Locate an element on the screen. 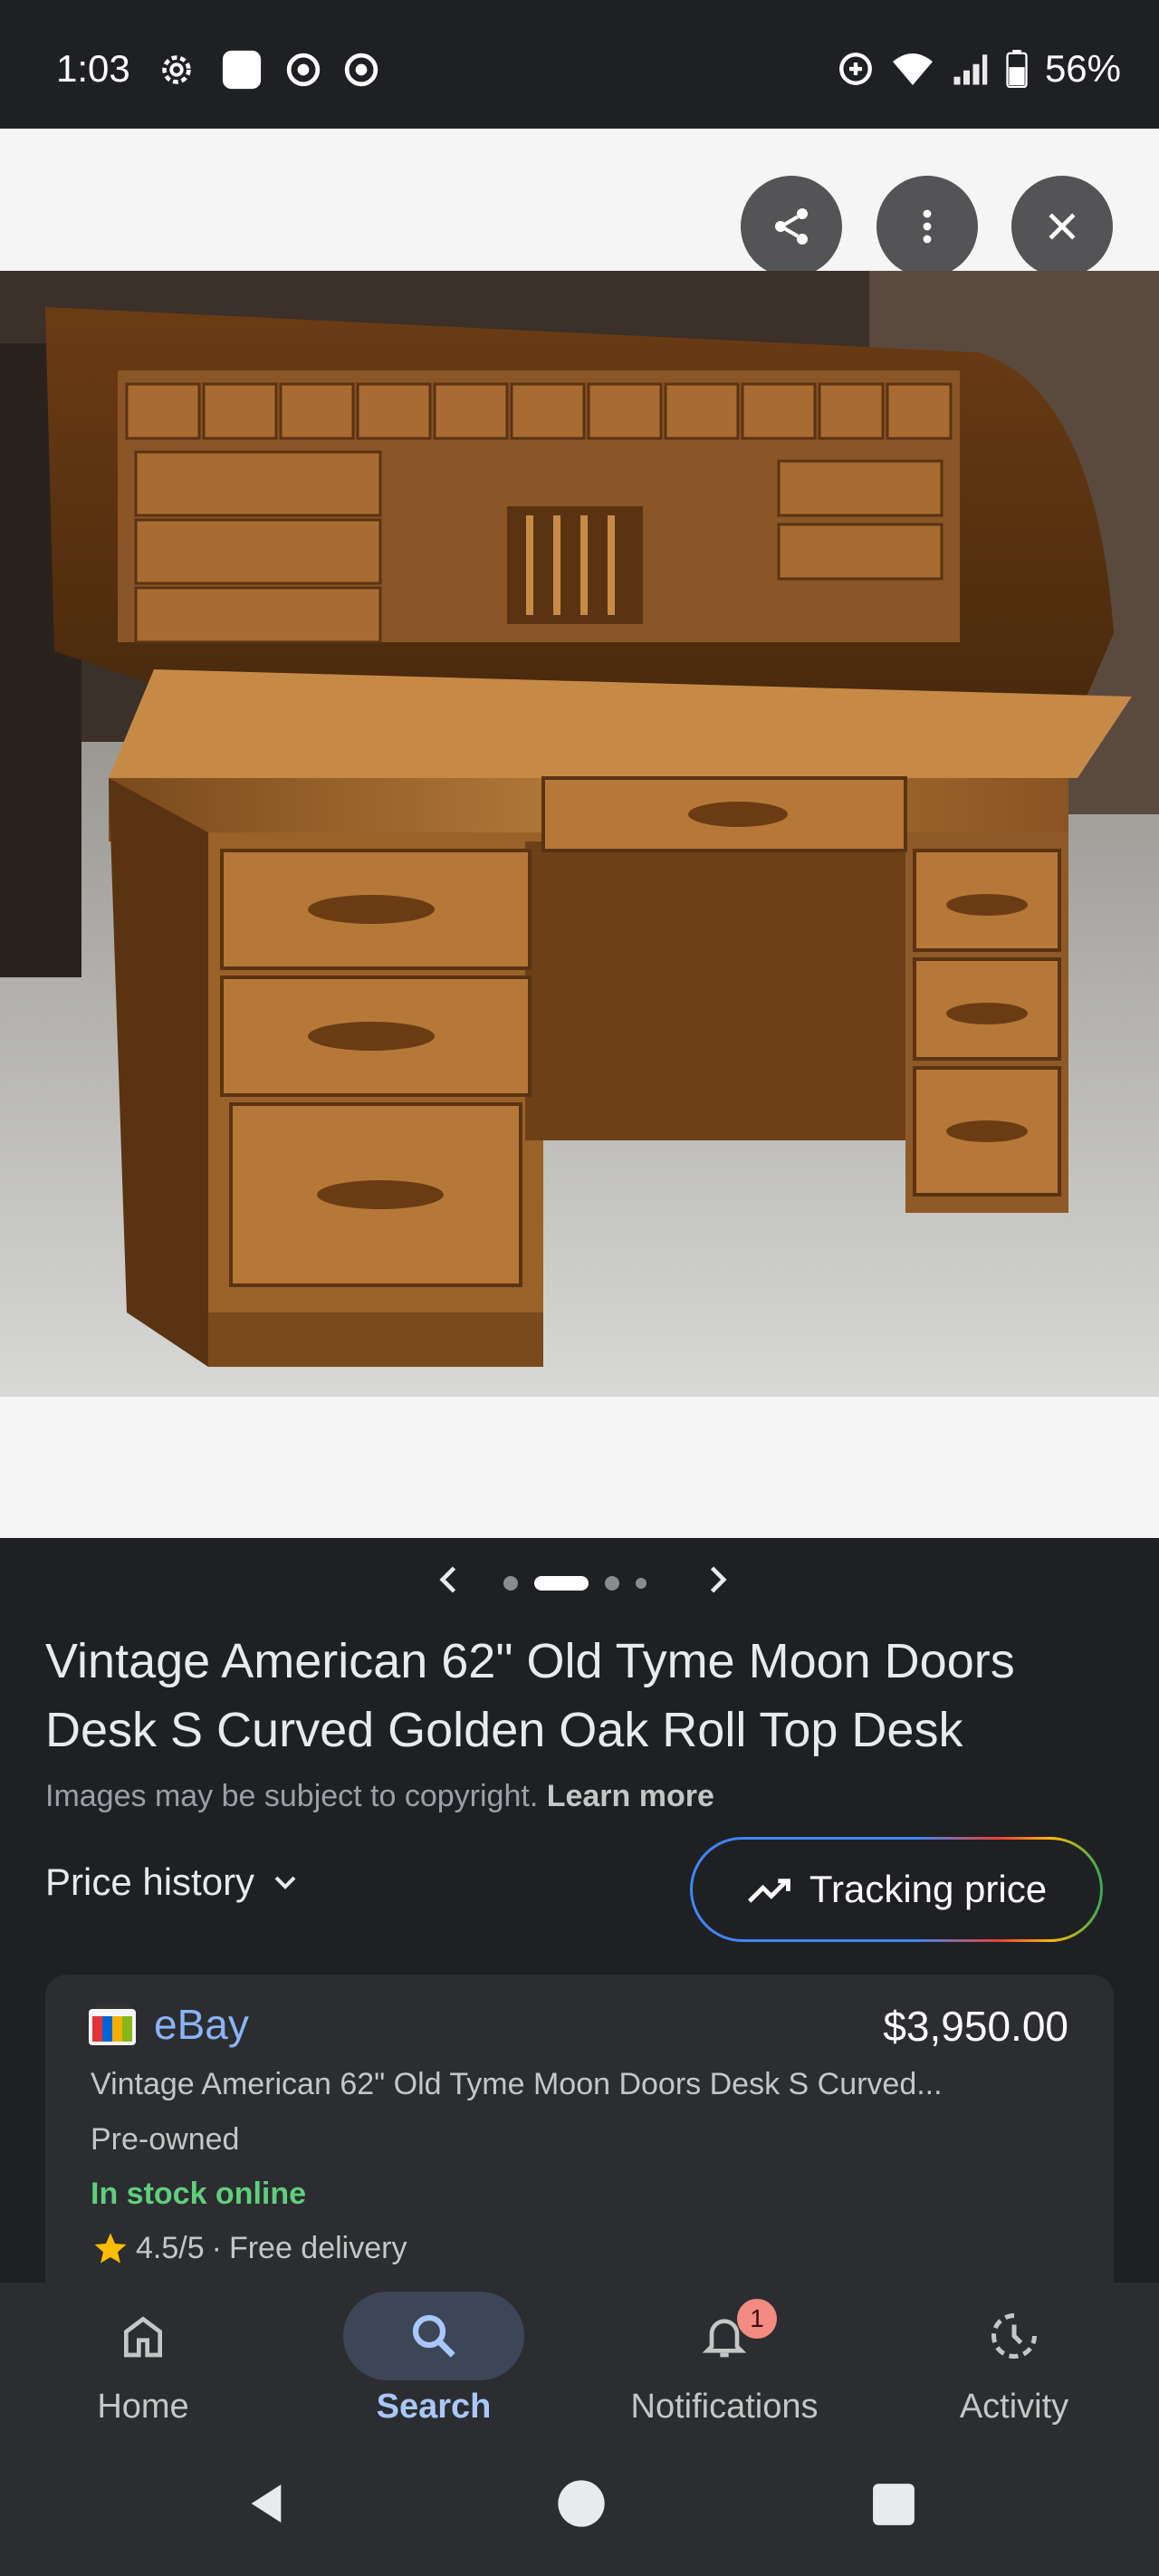 The height and width of the screenshot is (2576, 1159). share-icon is located at coordinates (792, 226).